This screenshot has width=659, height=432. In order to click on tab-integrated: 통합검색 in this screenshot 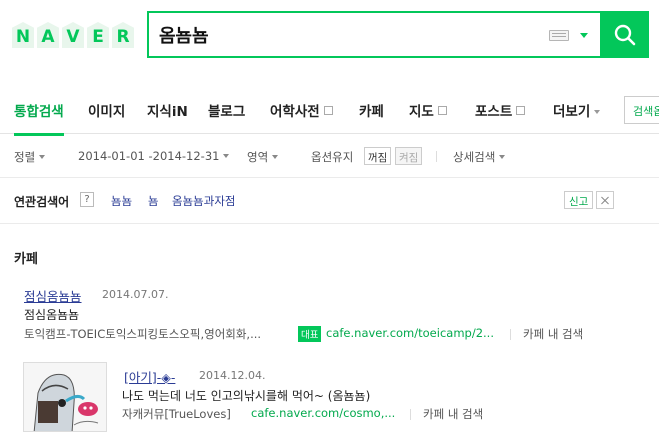, I will do `click(39, 118)`.